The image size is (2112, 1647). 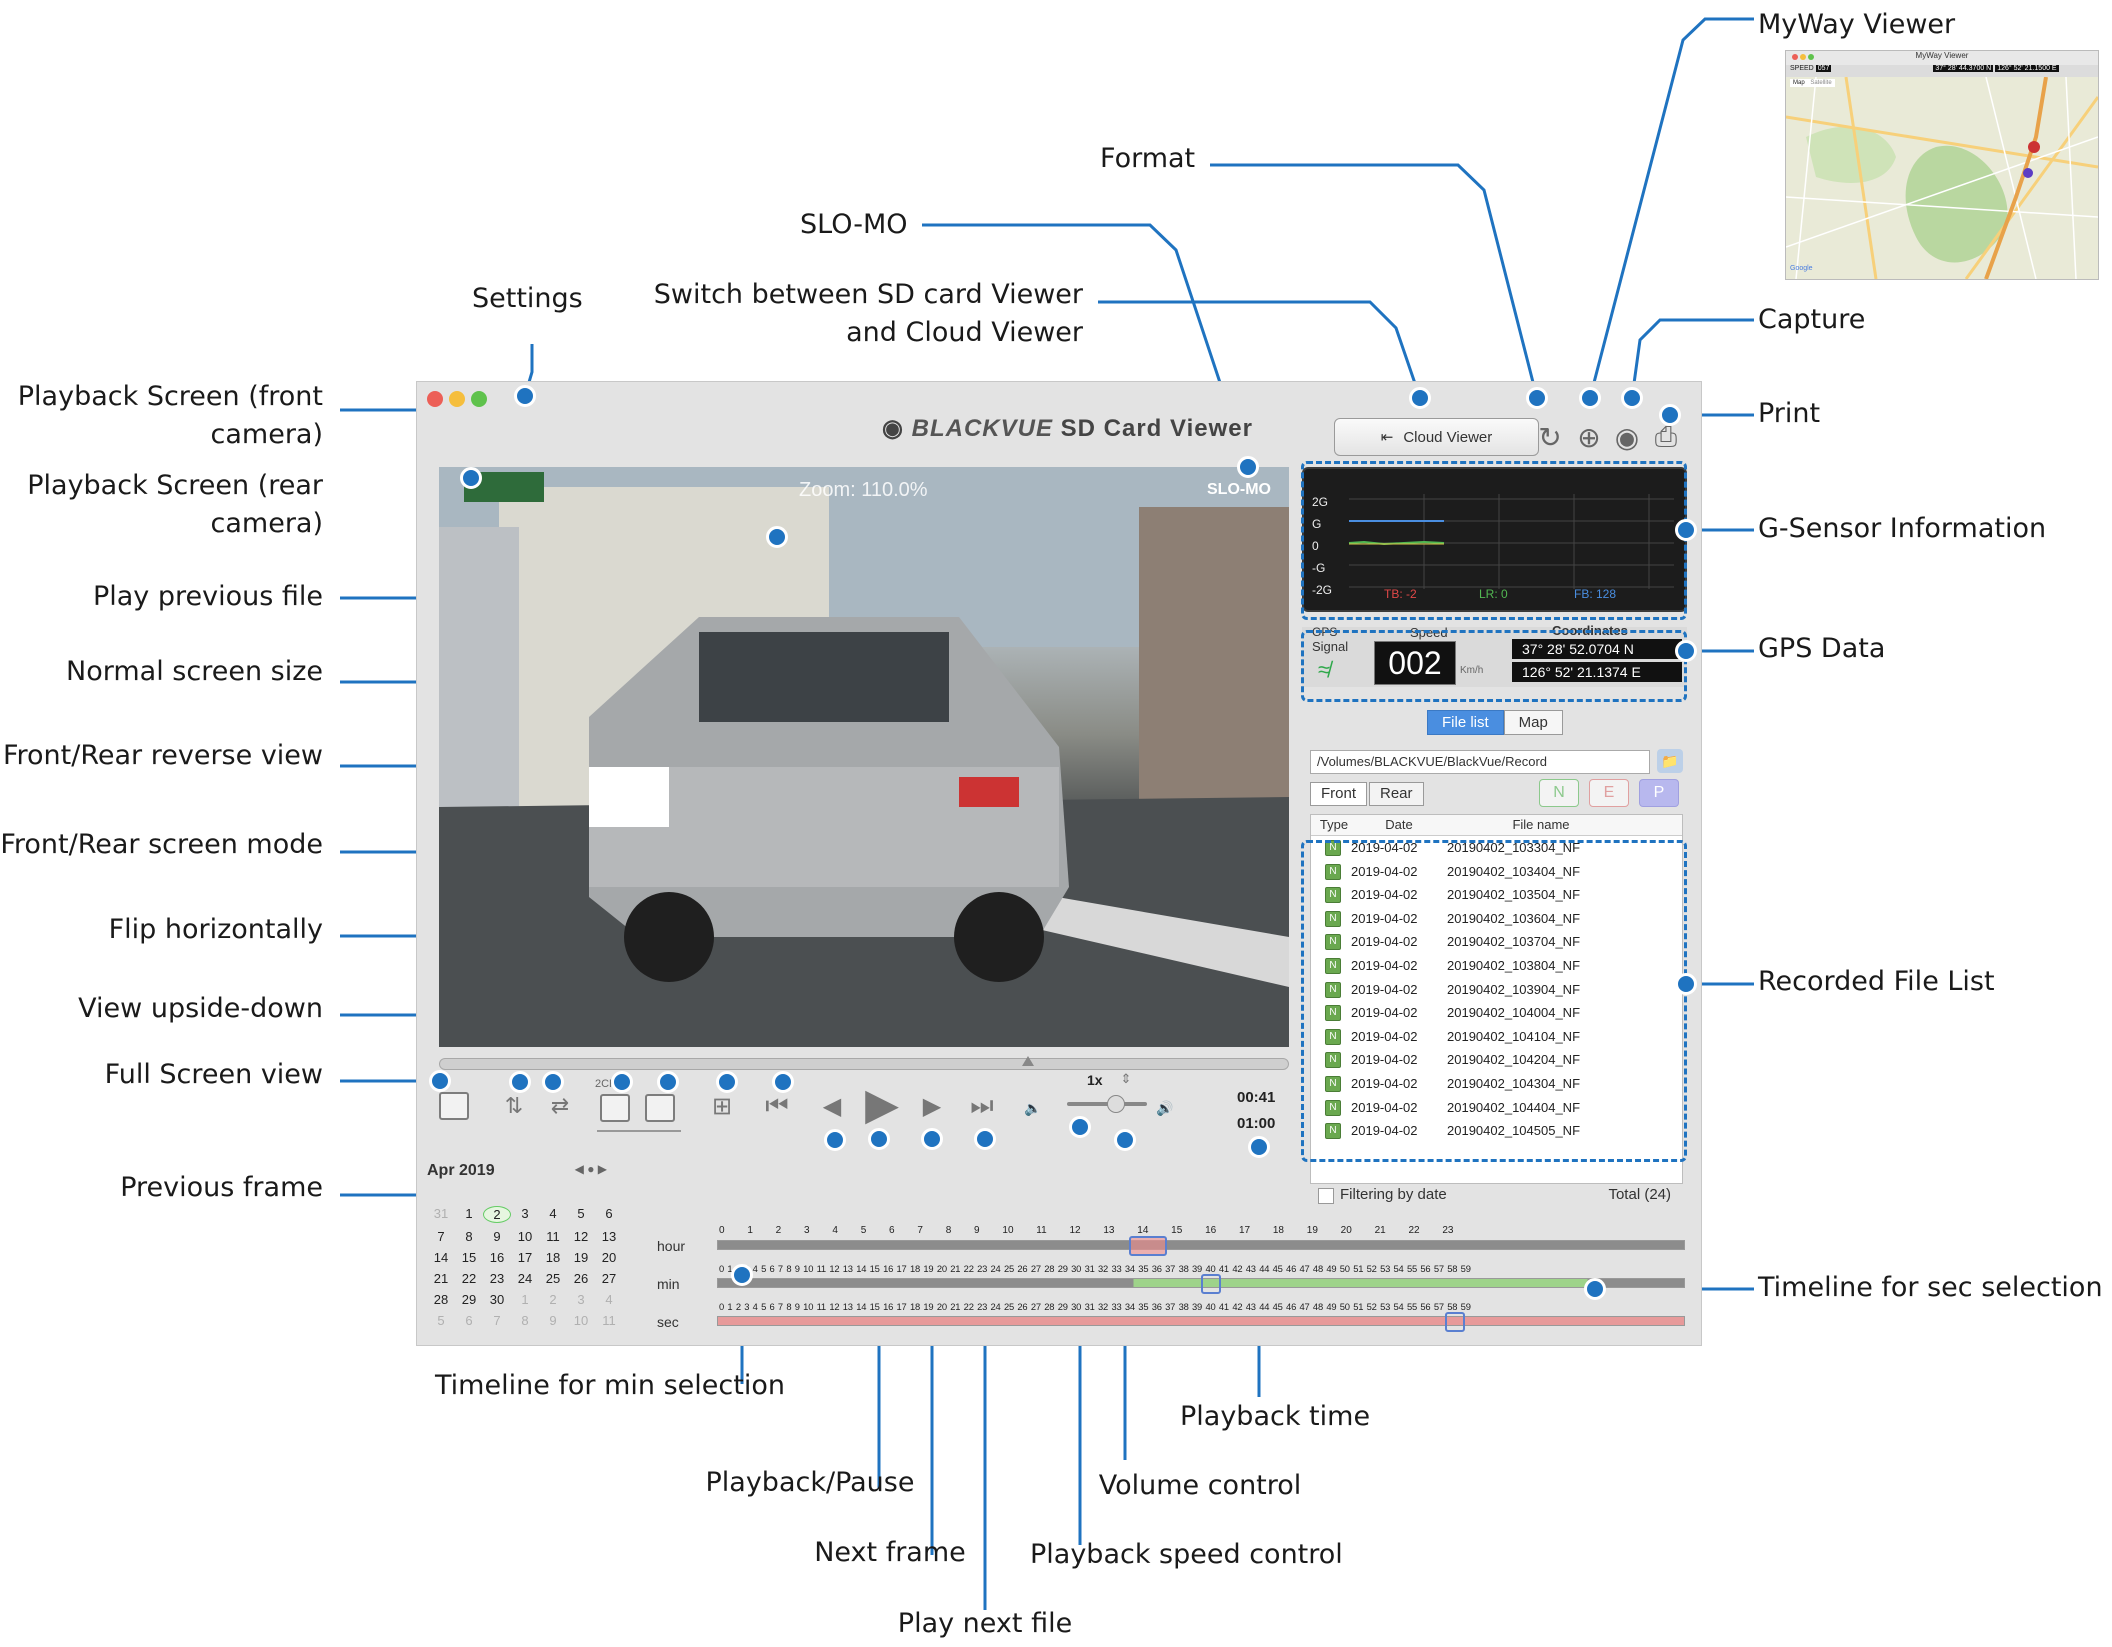 I want to click on cloud-viewer-label: Cloud Viewer, so click(x=1448, y=437).